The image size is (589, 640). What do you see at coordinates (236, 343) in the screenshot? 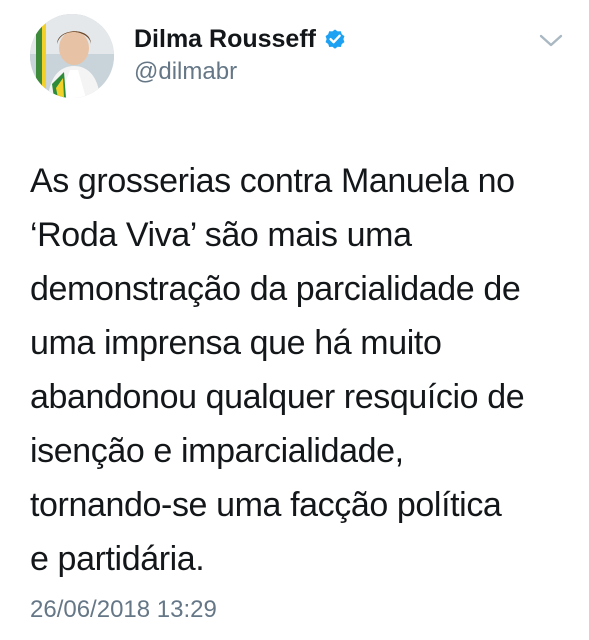
I see `tweet-text-line: uma imprensa que há muito` at bounding box center [236, 343].